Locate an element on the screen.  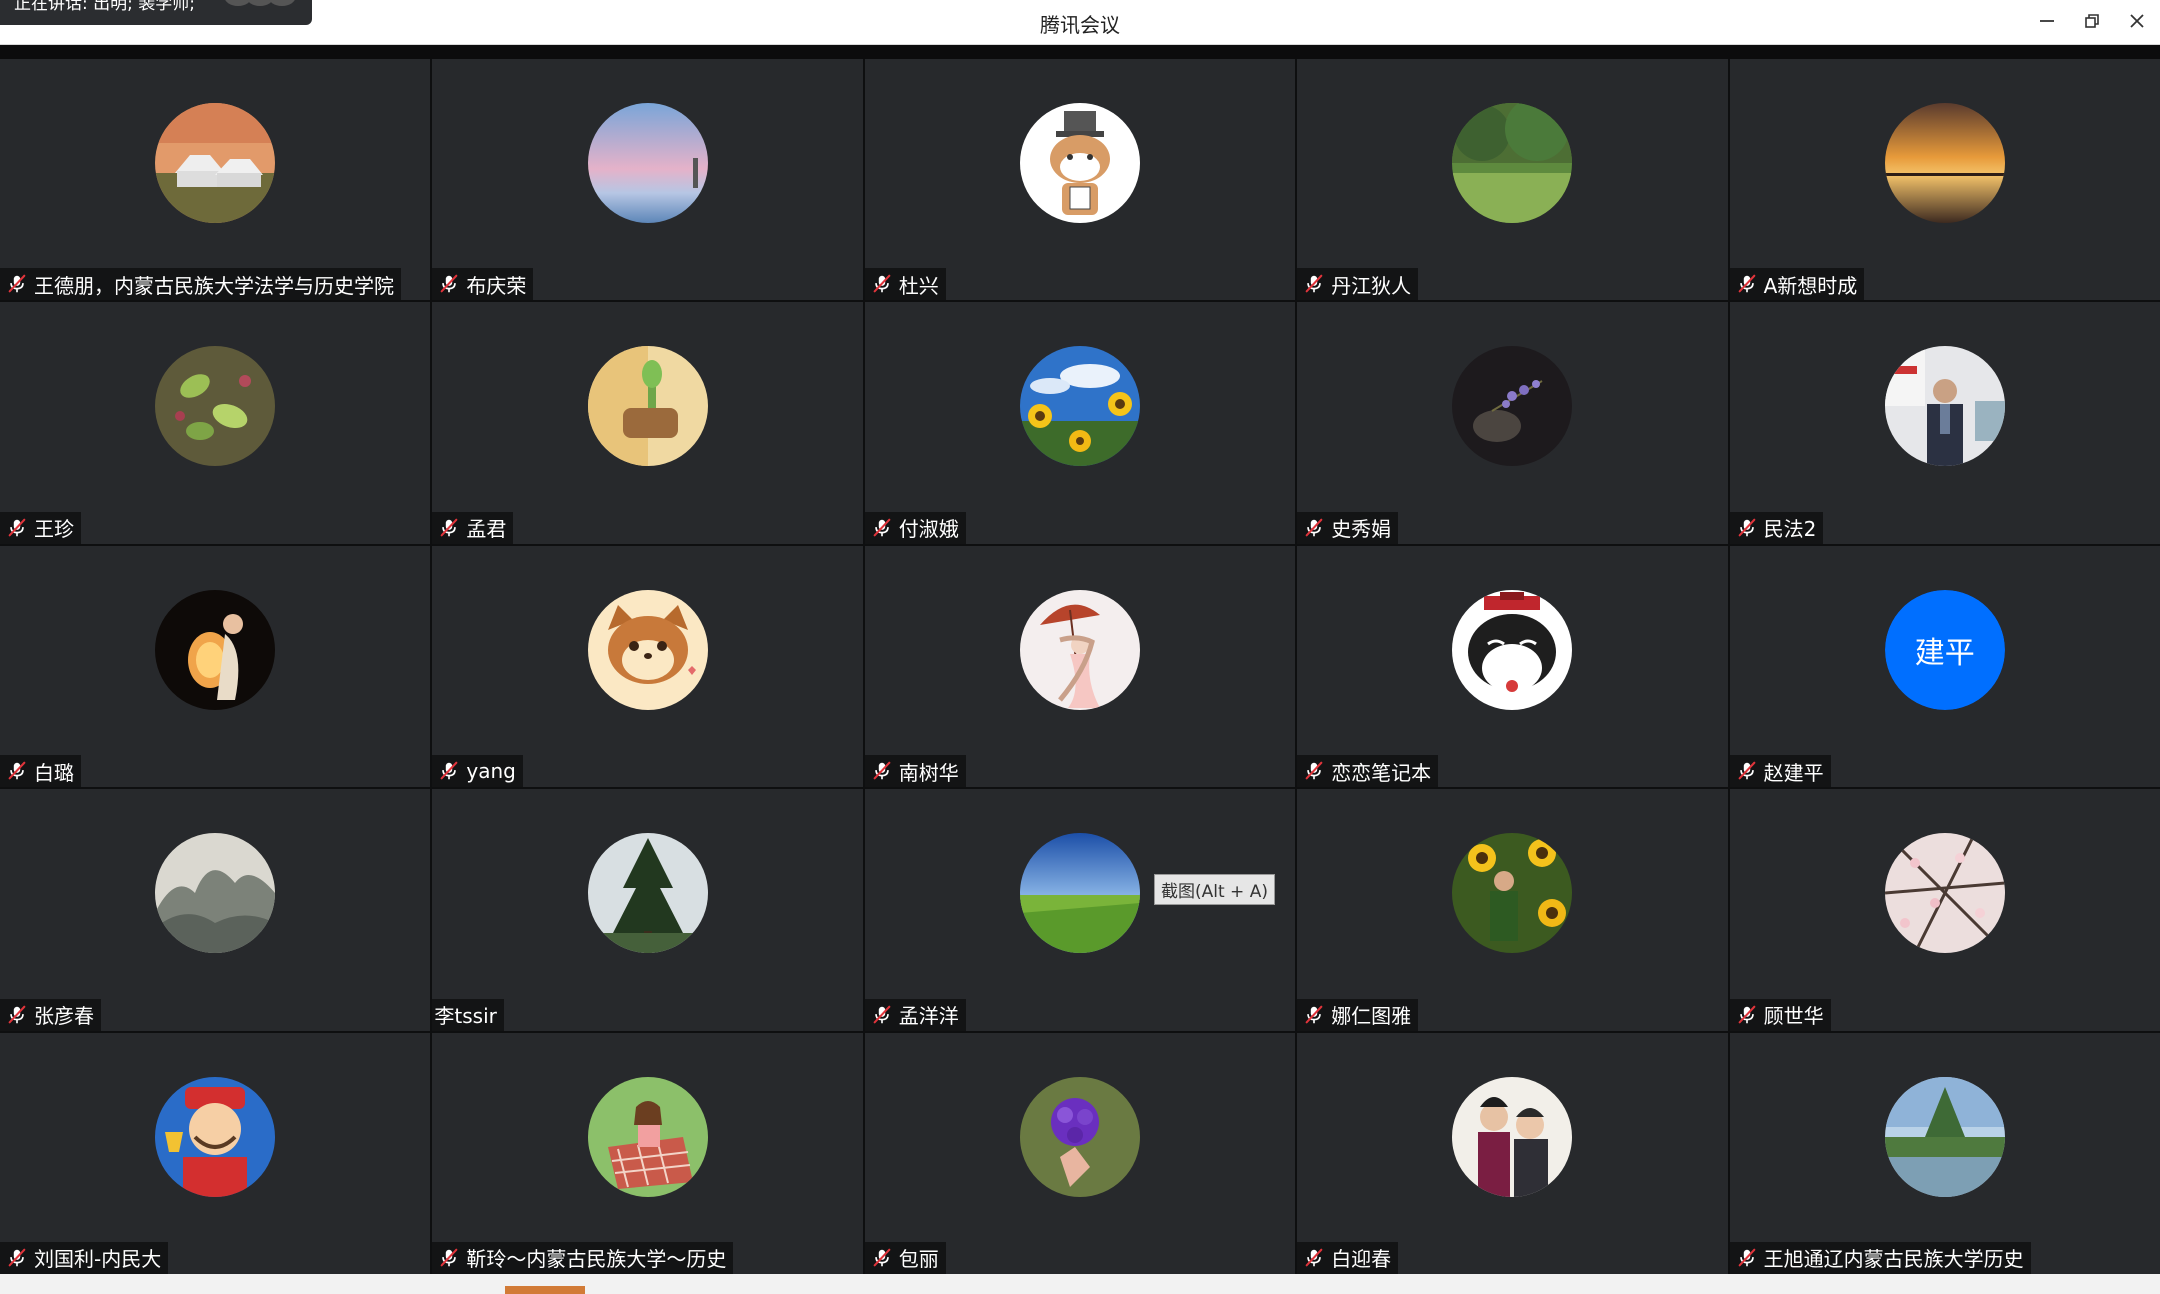
participant-tile: 张彦春 is located at coordinates (215, 910).